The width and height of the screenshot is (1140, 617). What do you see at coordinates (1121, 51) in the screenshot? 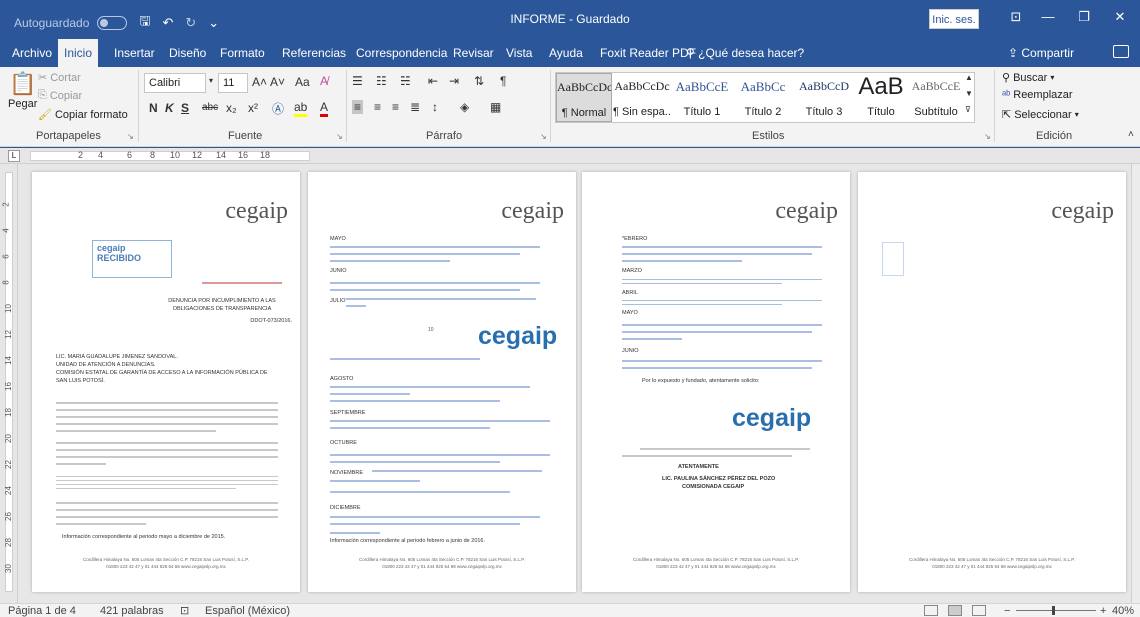
I see `comments-icon` at bounding box center [1121, 51].